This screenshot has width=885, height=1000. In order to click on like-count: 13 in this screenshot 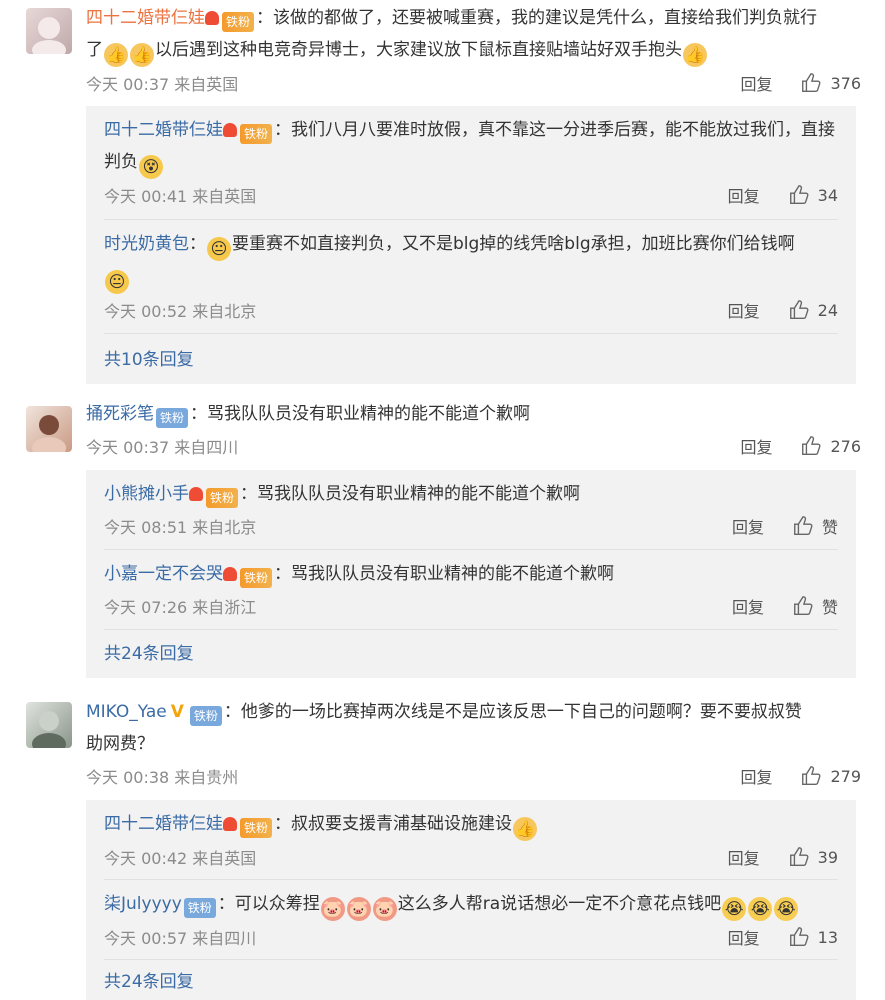, I will do `click(827, 937)`.